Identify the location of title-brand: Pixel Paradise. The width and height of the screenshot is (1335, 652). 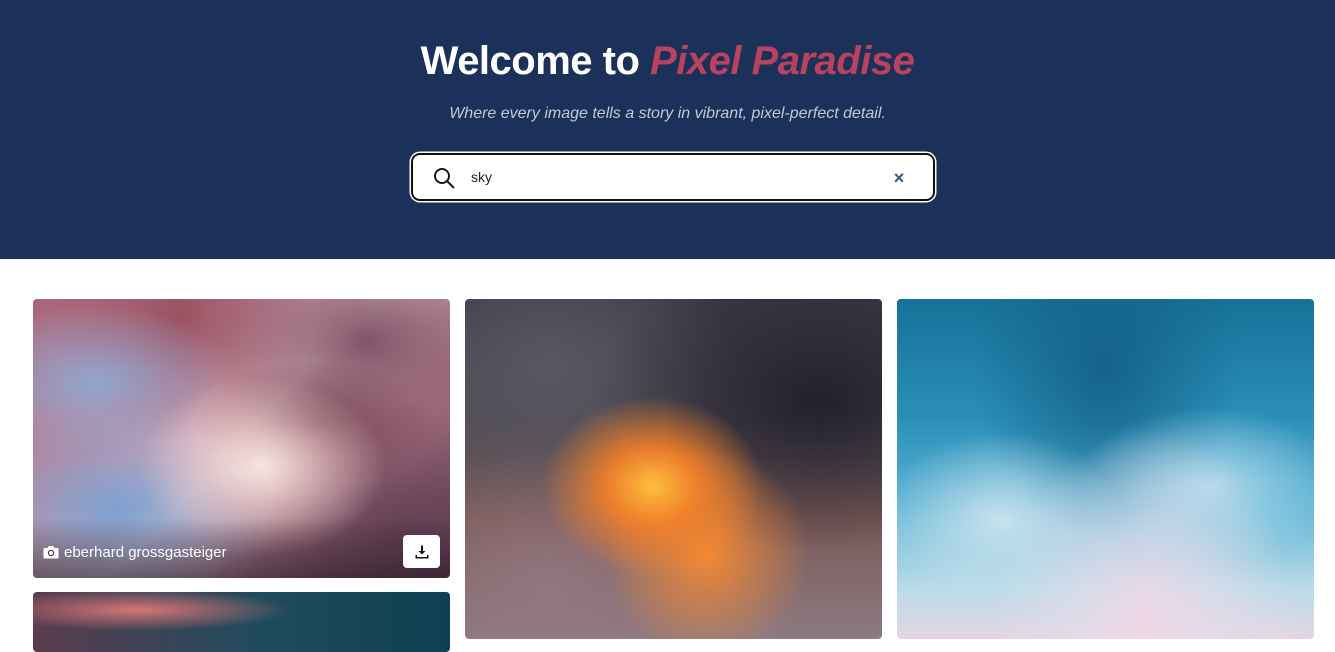
(782, 61).